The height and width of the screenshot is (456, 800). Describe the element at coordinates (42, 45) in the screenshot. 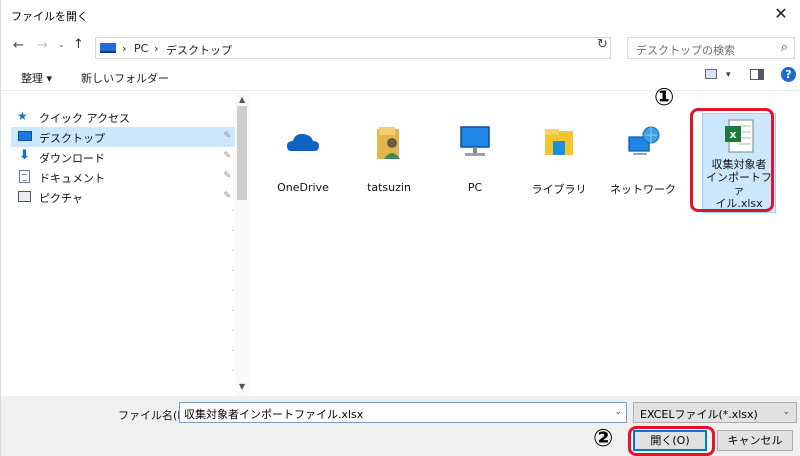

I see `forward-arrow-icon: →` at that location.